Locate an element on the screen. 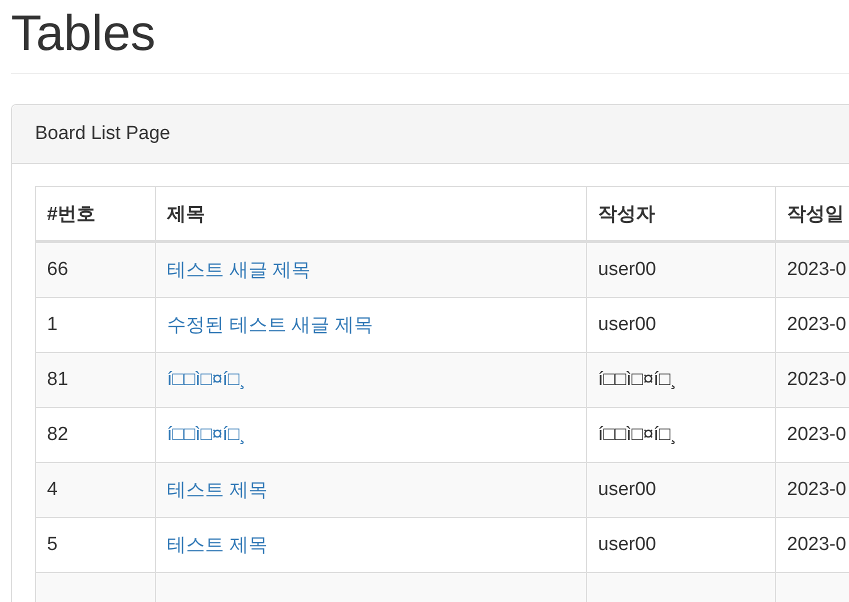 Image resolution: width=849 pixels, height=602 pixels. page-title: Tables is located at coordinates (83, 33).